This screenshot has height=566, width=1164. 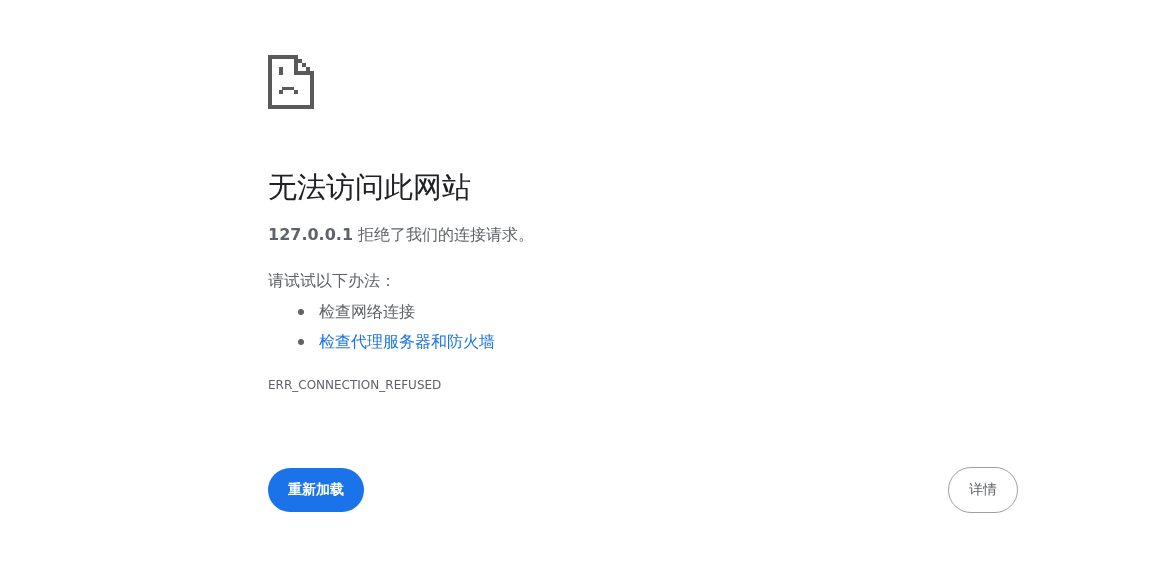 What do you see at coordinates (355, 385) in the screenshot?
I see `error-code: ERR_CONNECTION_REFUSED` at bounding box center [355, 385].